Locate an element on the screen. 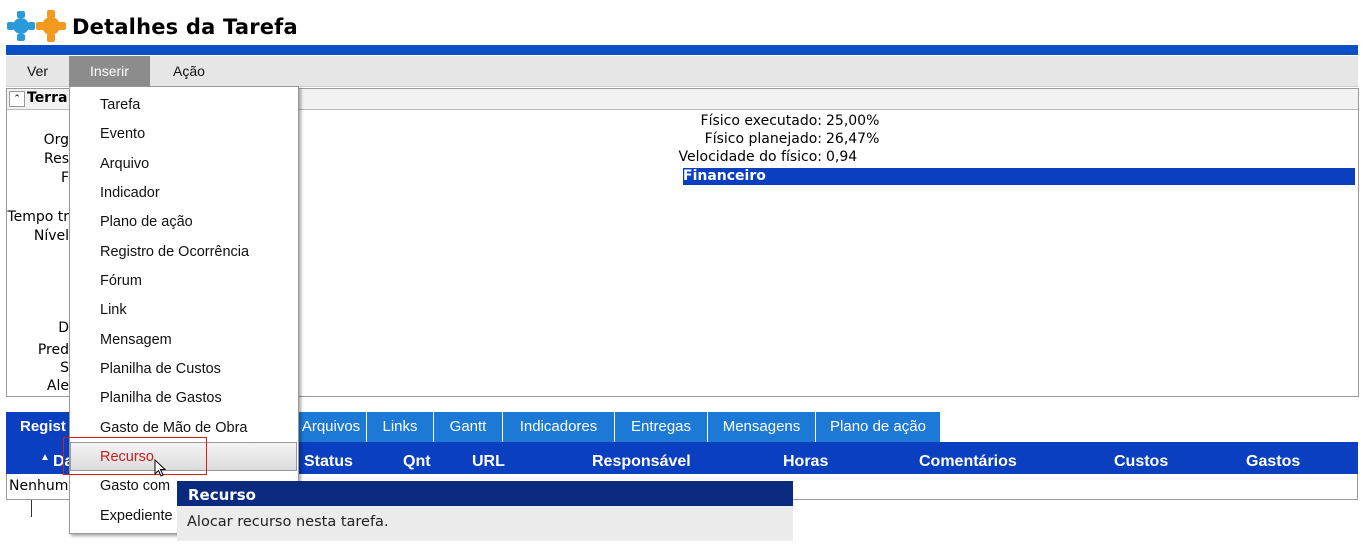  dropdown-item-tarefa: Tarefa is located at coordinates (120, 105).